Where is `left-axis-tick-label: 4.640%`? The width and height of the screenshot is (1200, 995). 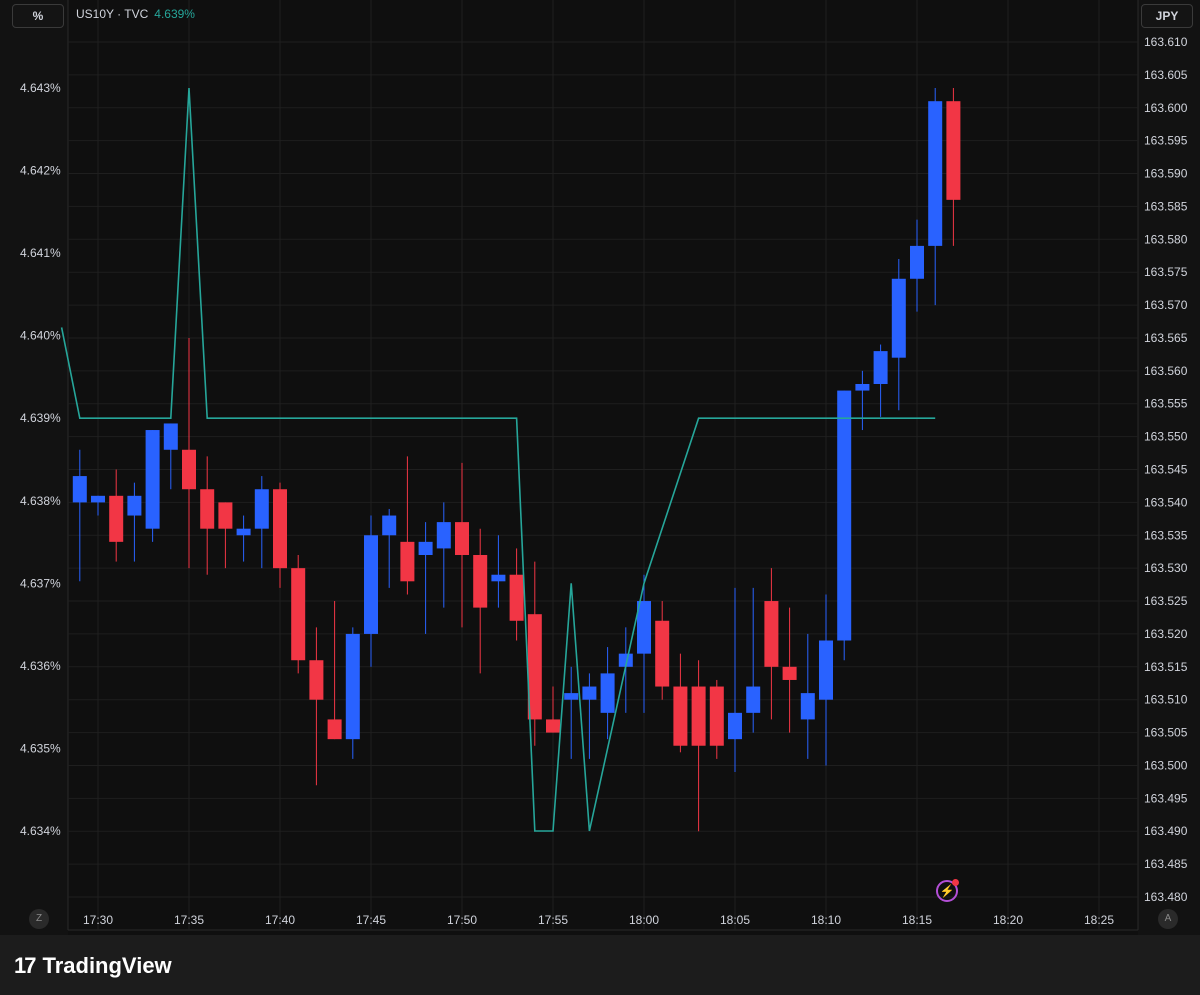 left-axis-tick-label: 4.640% is located at coordinates (40, 336).